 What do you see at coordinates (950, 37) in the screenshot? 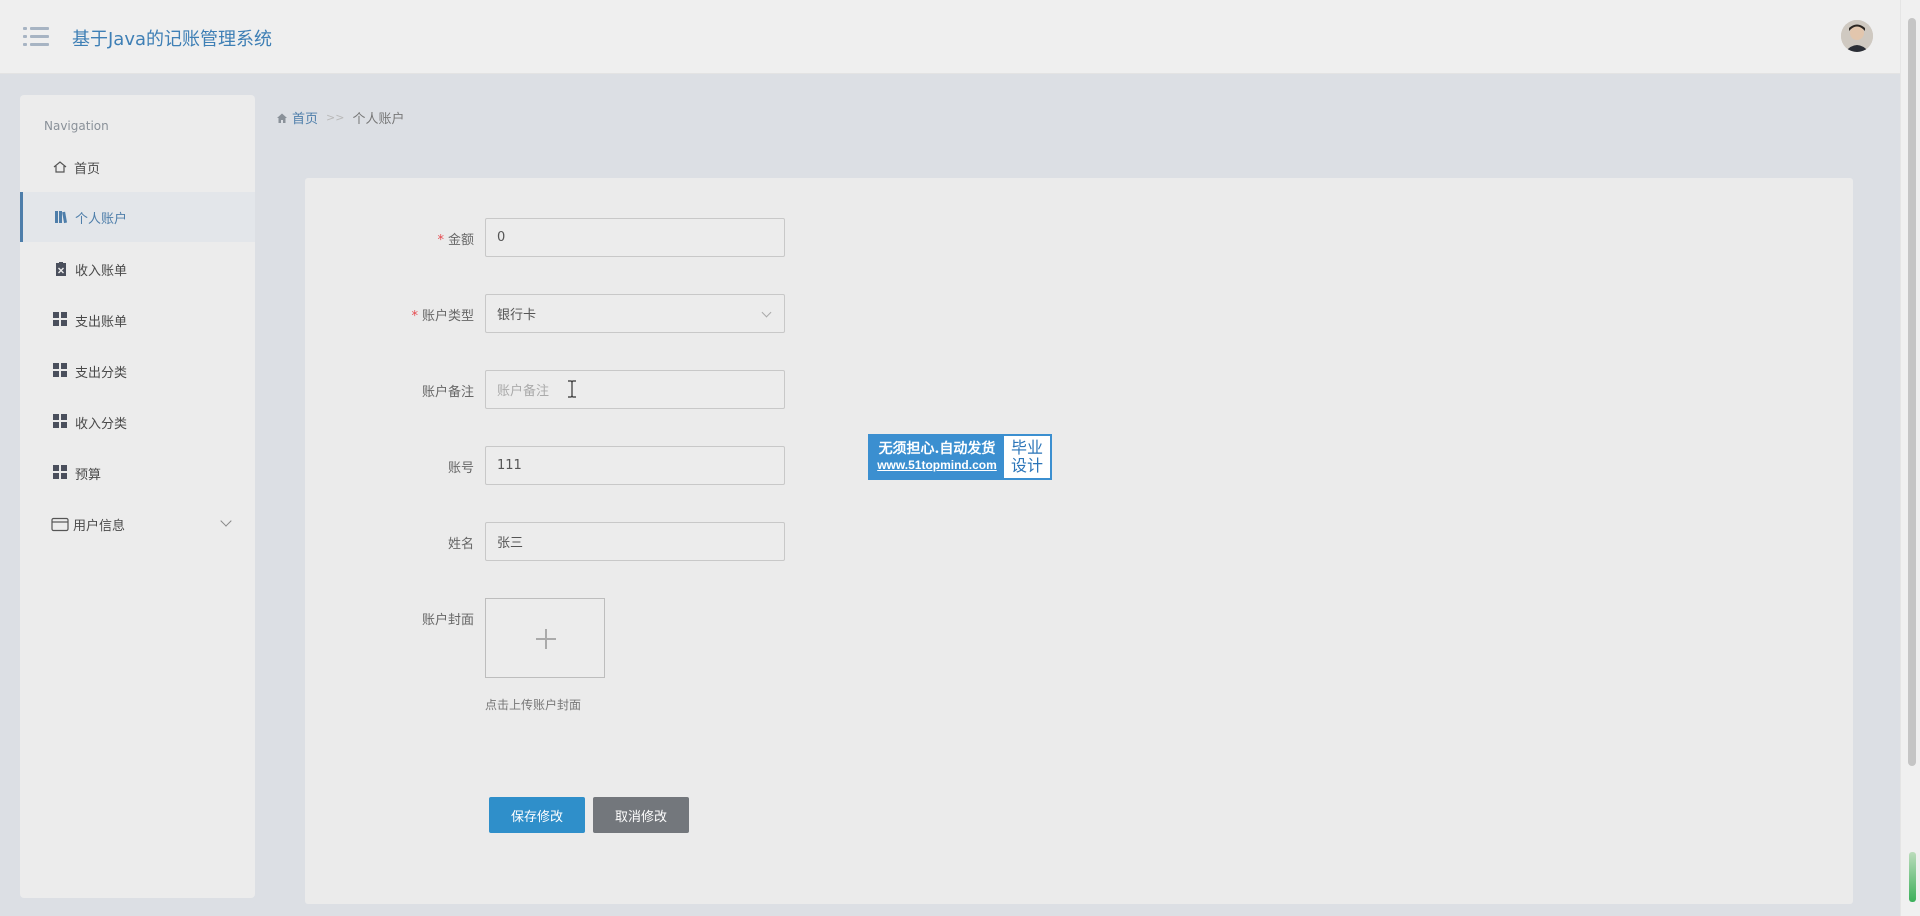
I see `top-header: 基于Java的记账管理系统` at bounding box center [950, 37].